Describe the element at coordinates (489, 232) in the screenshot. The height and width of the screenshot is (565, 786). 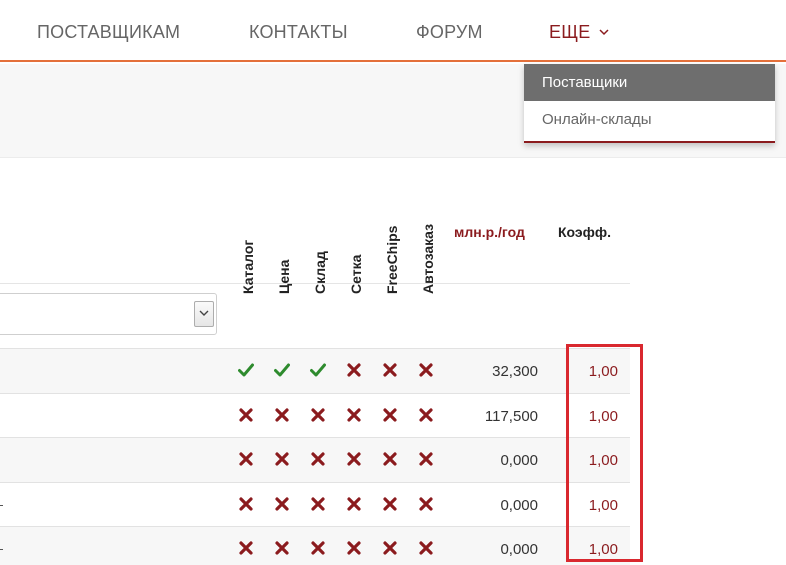
I see `header-volume: млн.р./год` at that location.